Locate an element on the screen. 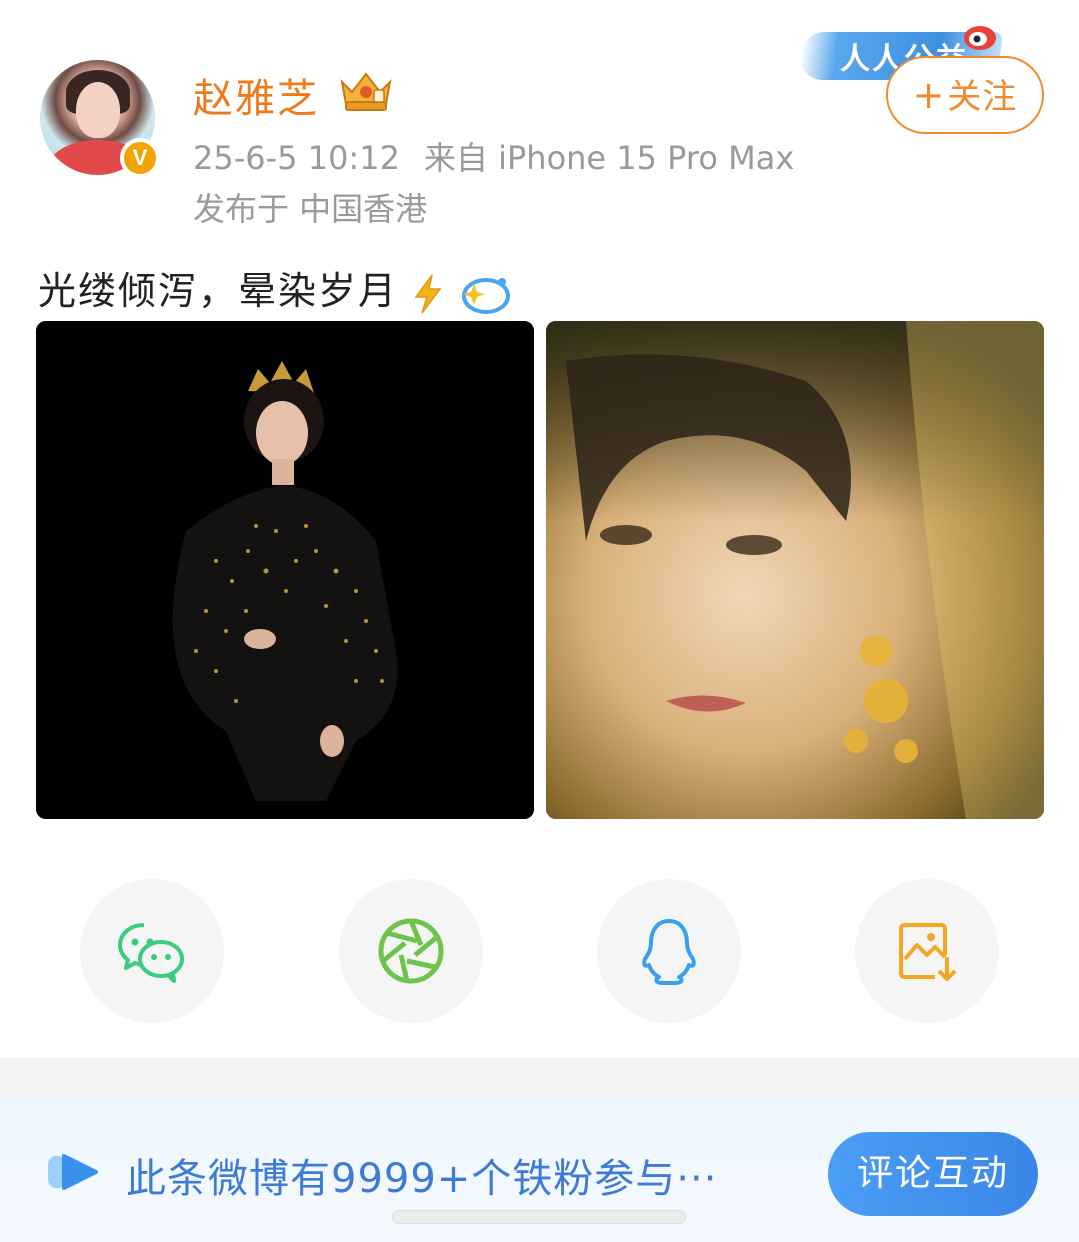  avatar-face is located at coordinates (98, 110).